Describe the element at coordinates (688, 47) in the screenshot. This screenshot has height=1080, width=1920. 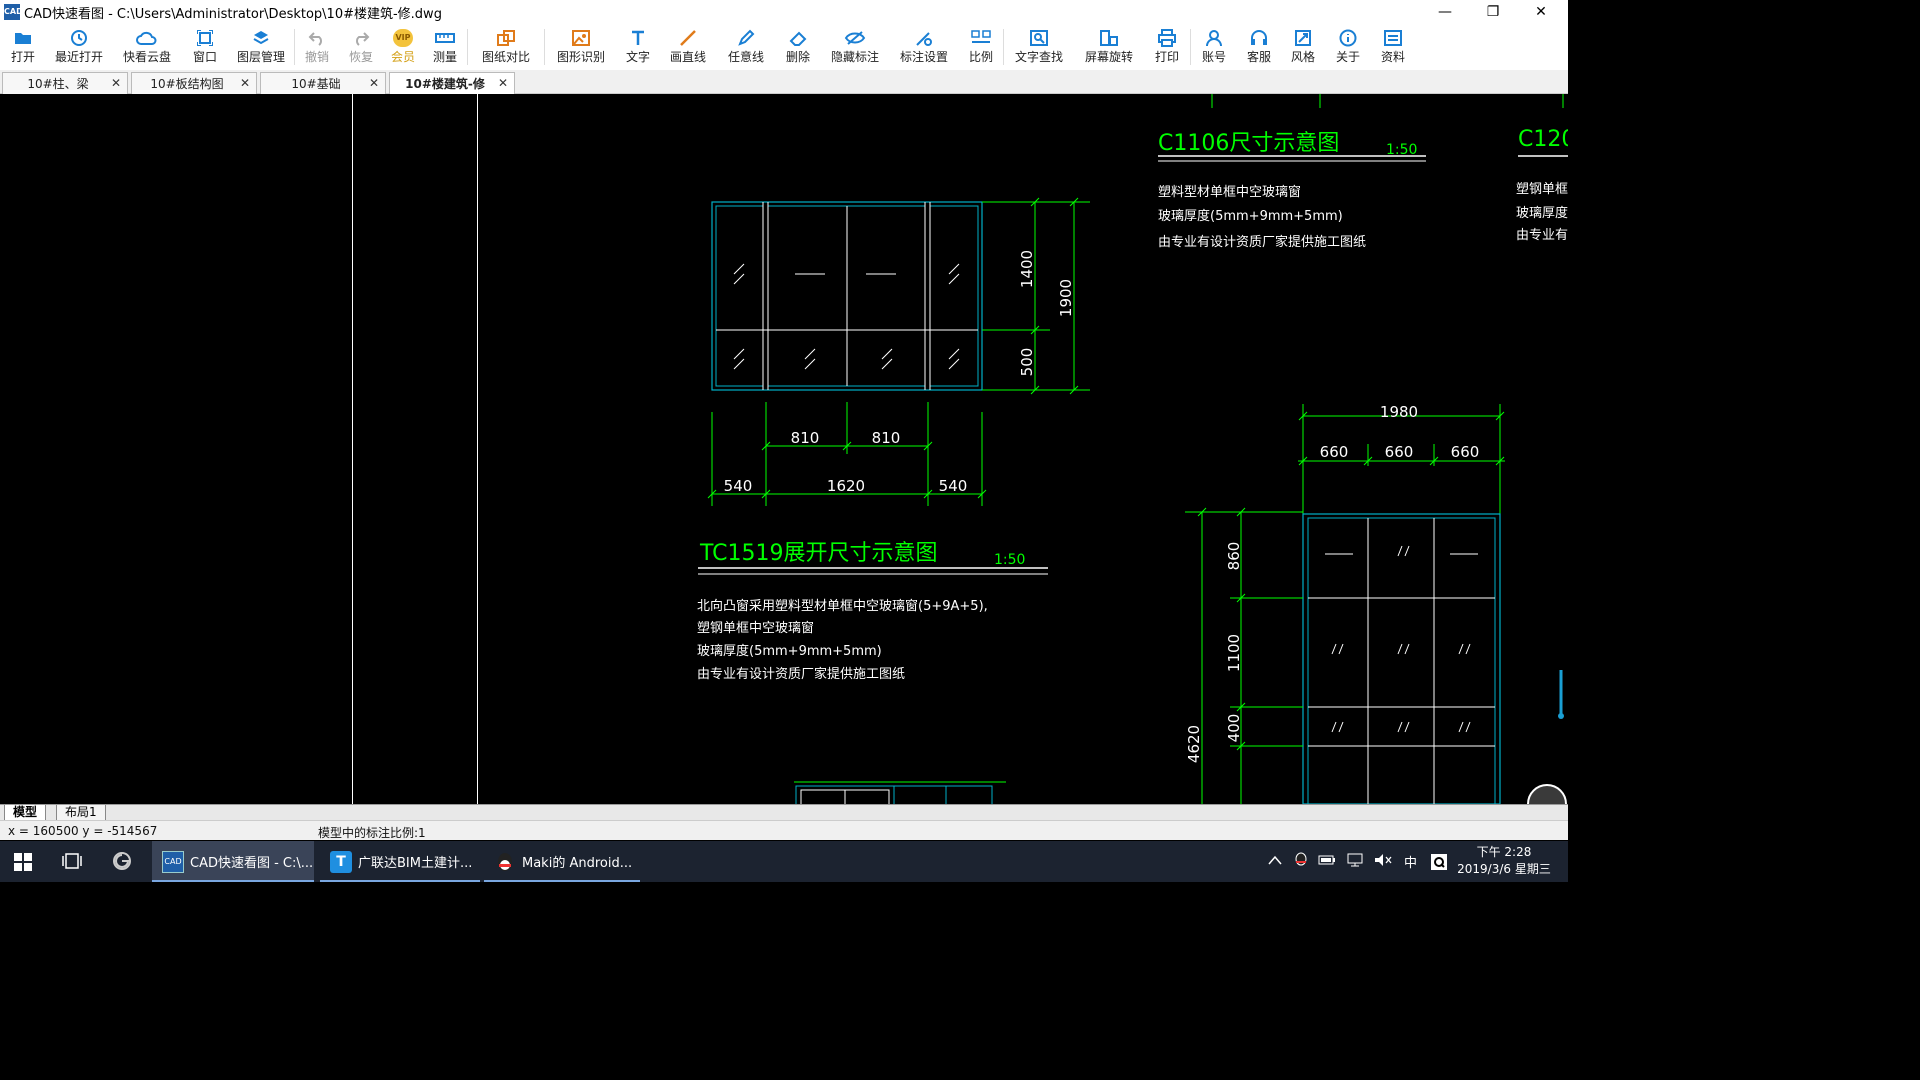
I see `line-button: 画直线` at that location.